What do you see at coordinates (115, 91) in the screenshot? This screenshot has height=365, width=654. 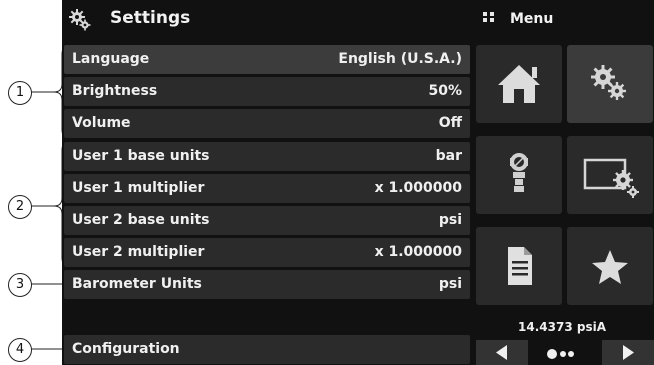 I see `setting-label: Brightness` at bounding box center [115, 91].